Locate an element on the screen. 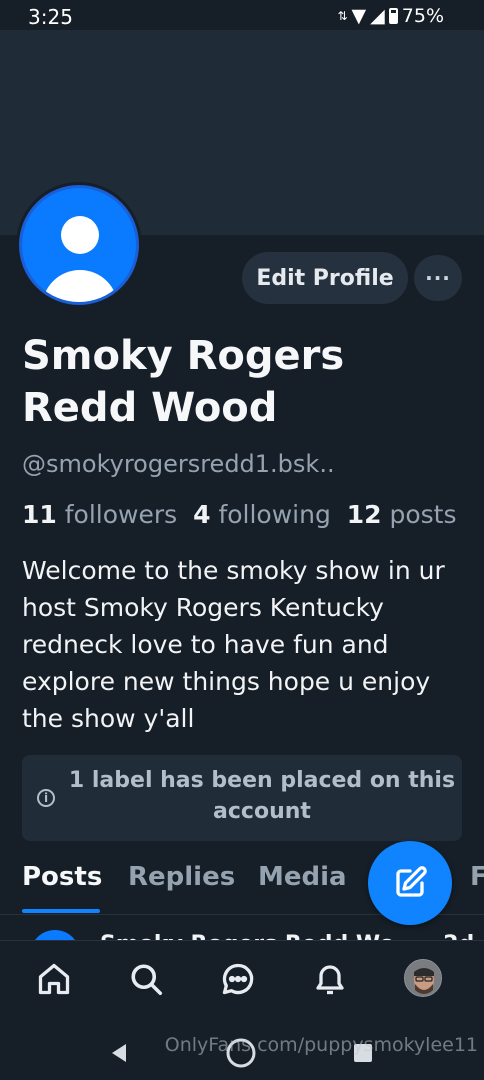  followers-link: 11 followers is located at coordinates (99, 514).